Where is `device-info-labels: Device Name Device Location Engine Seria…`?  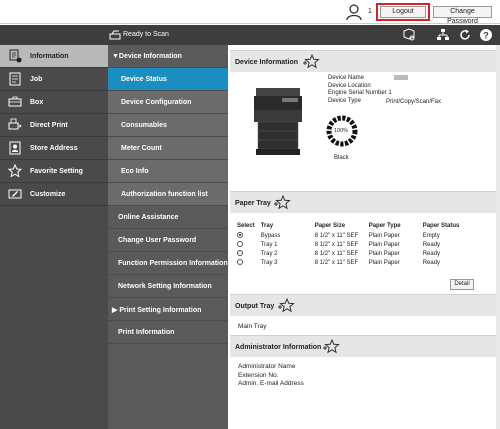
device-info-labels: Device Name Device Location Engine Seria… is located at coordinates (360, 90).